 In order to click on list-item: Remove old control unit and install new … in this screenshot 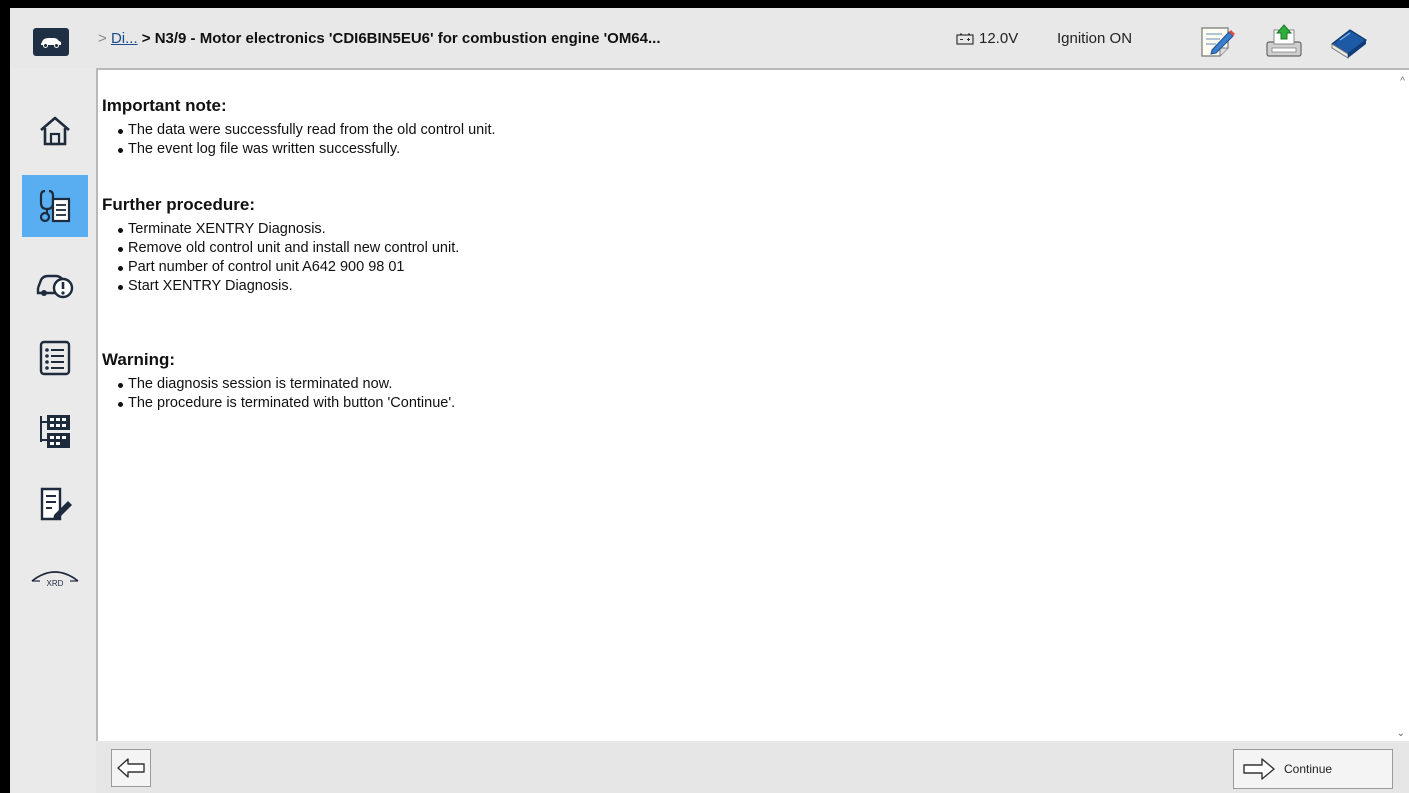, I will do `click(288, 248)`.